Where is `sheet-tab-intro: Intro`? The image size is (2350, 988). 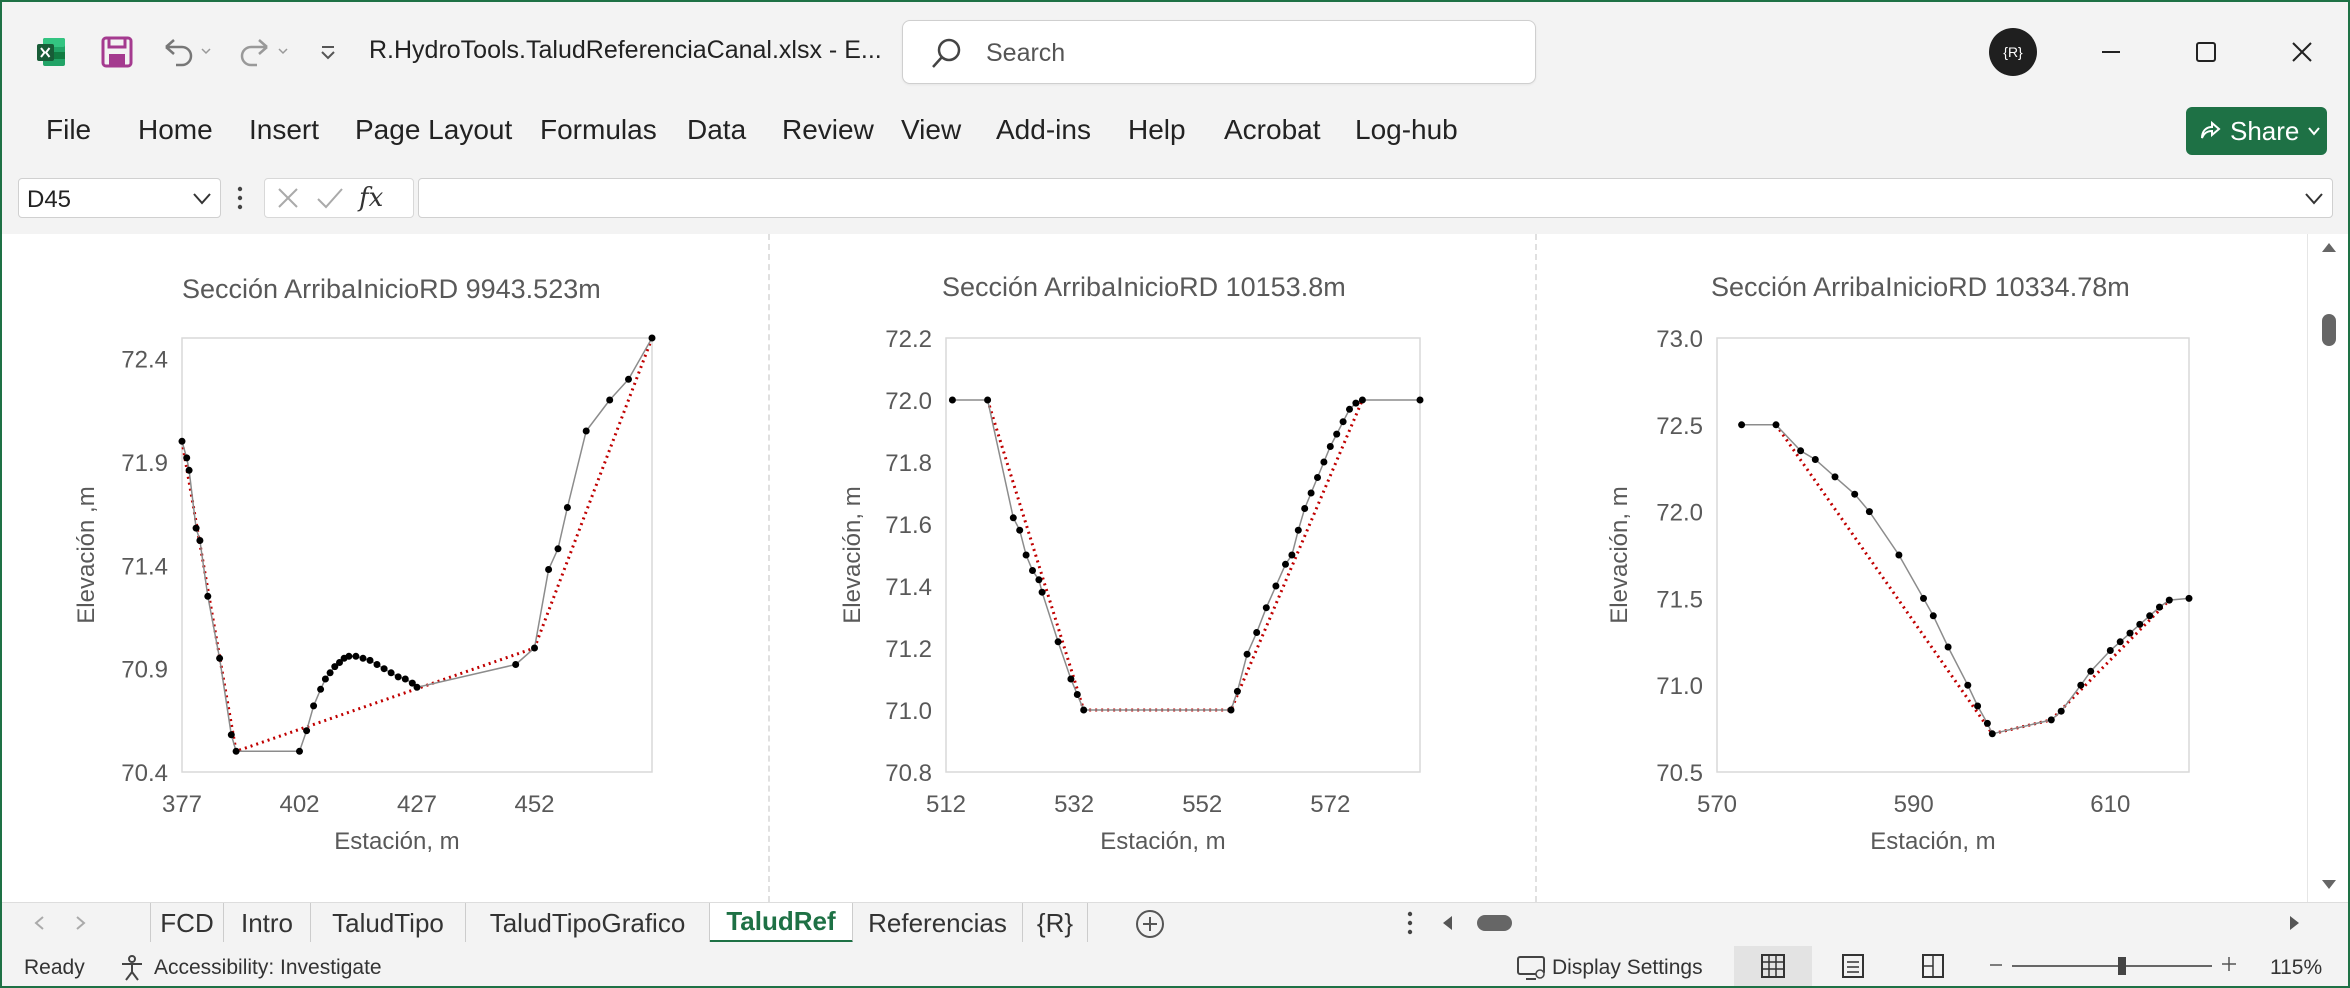
sheet-tab-intro: Intro is located at coordinates (267, 923).